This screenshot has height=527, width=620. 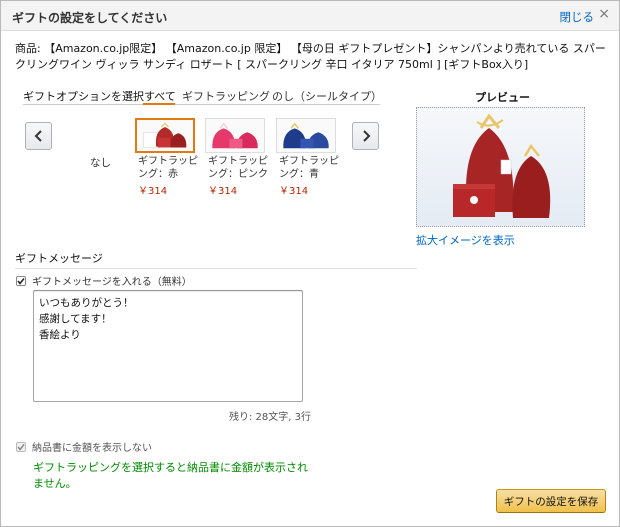 What do you see at coordinates (216, 268) in the screenshot?
I see `gift-message-divider` at bounding box center [216, 268].